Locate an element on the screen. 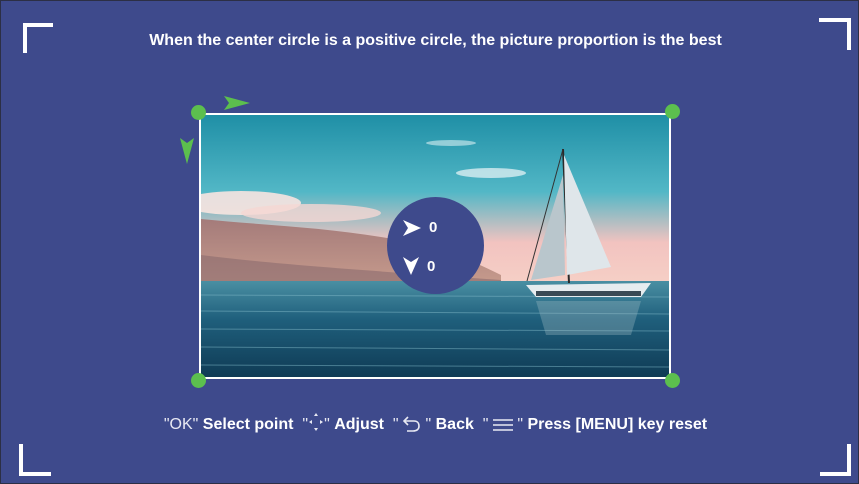  dpad-icon is located at coordinates (316, 422).